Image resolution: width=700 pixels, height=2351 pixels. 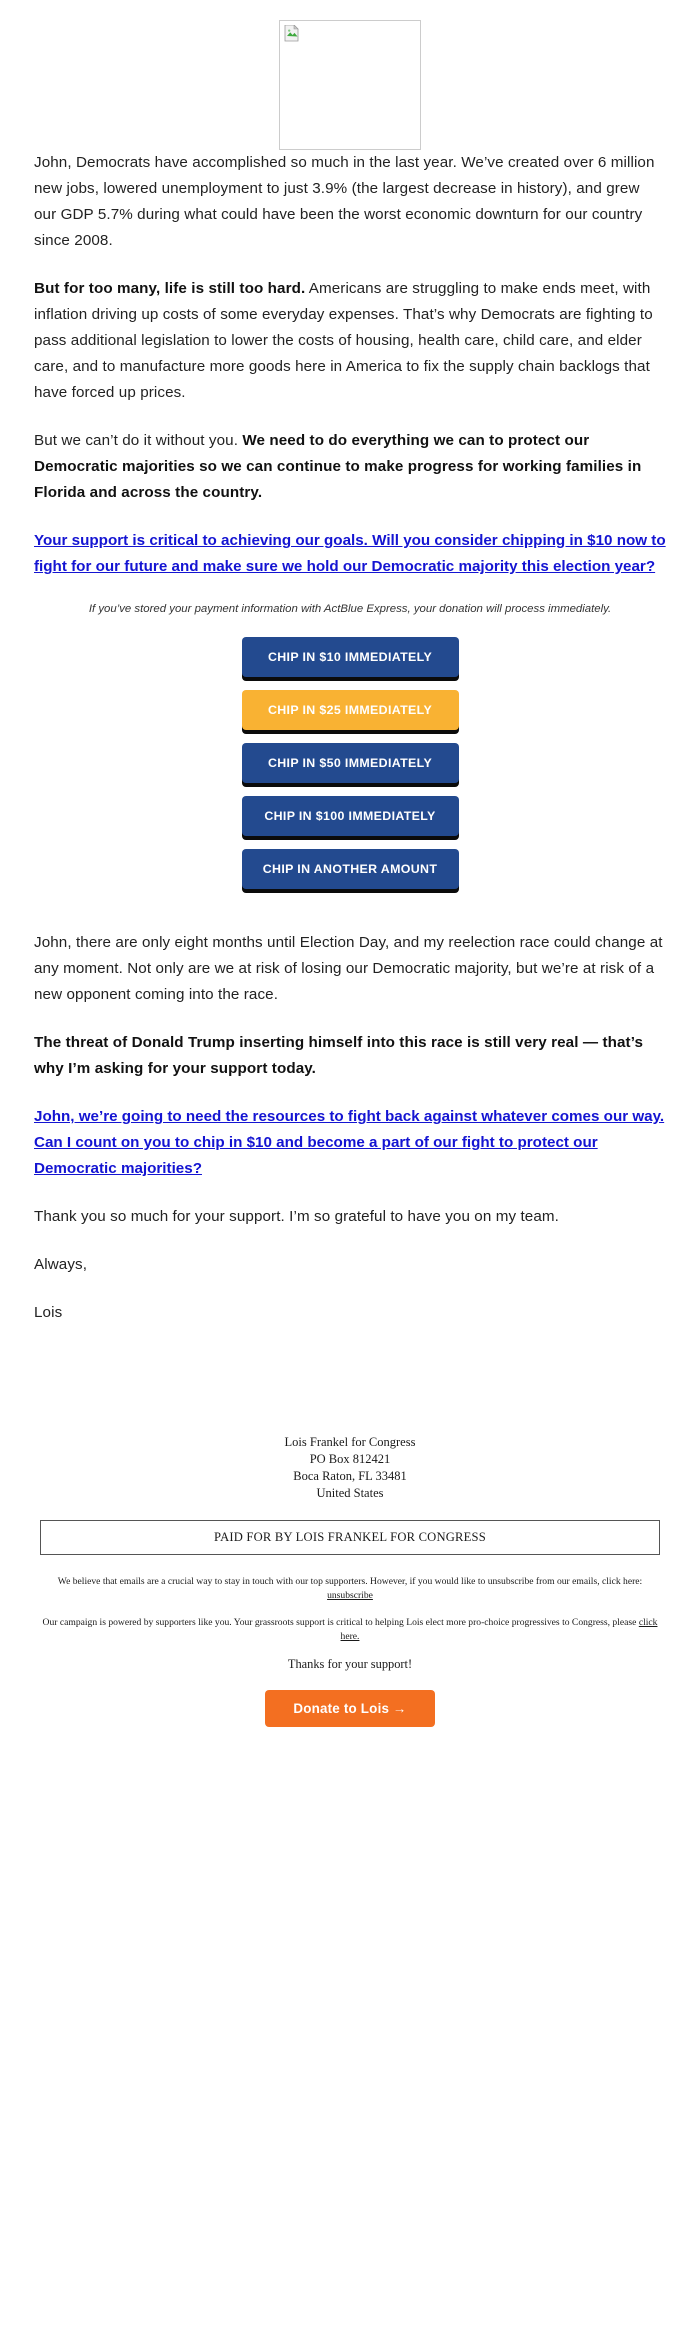 I want to click on footer-spacer, so click(x=350, y=1391).